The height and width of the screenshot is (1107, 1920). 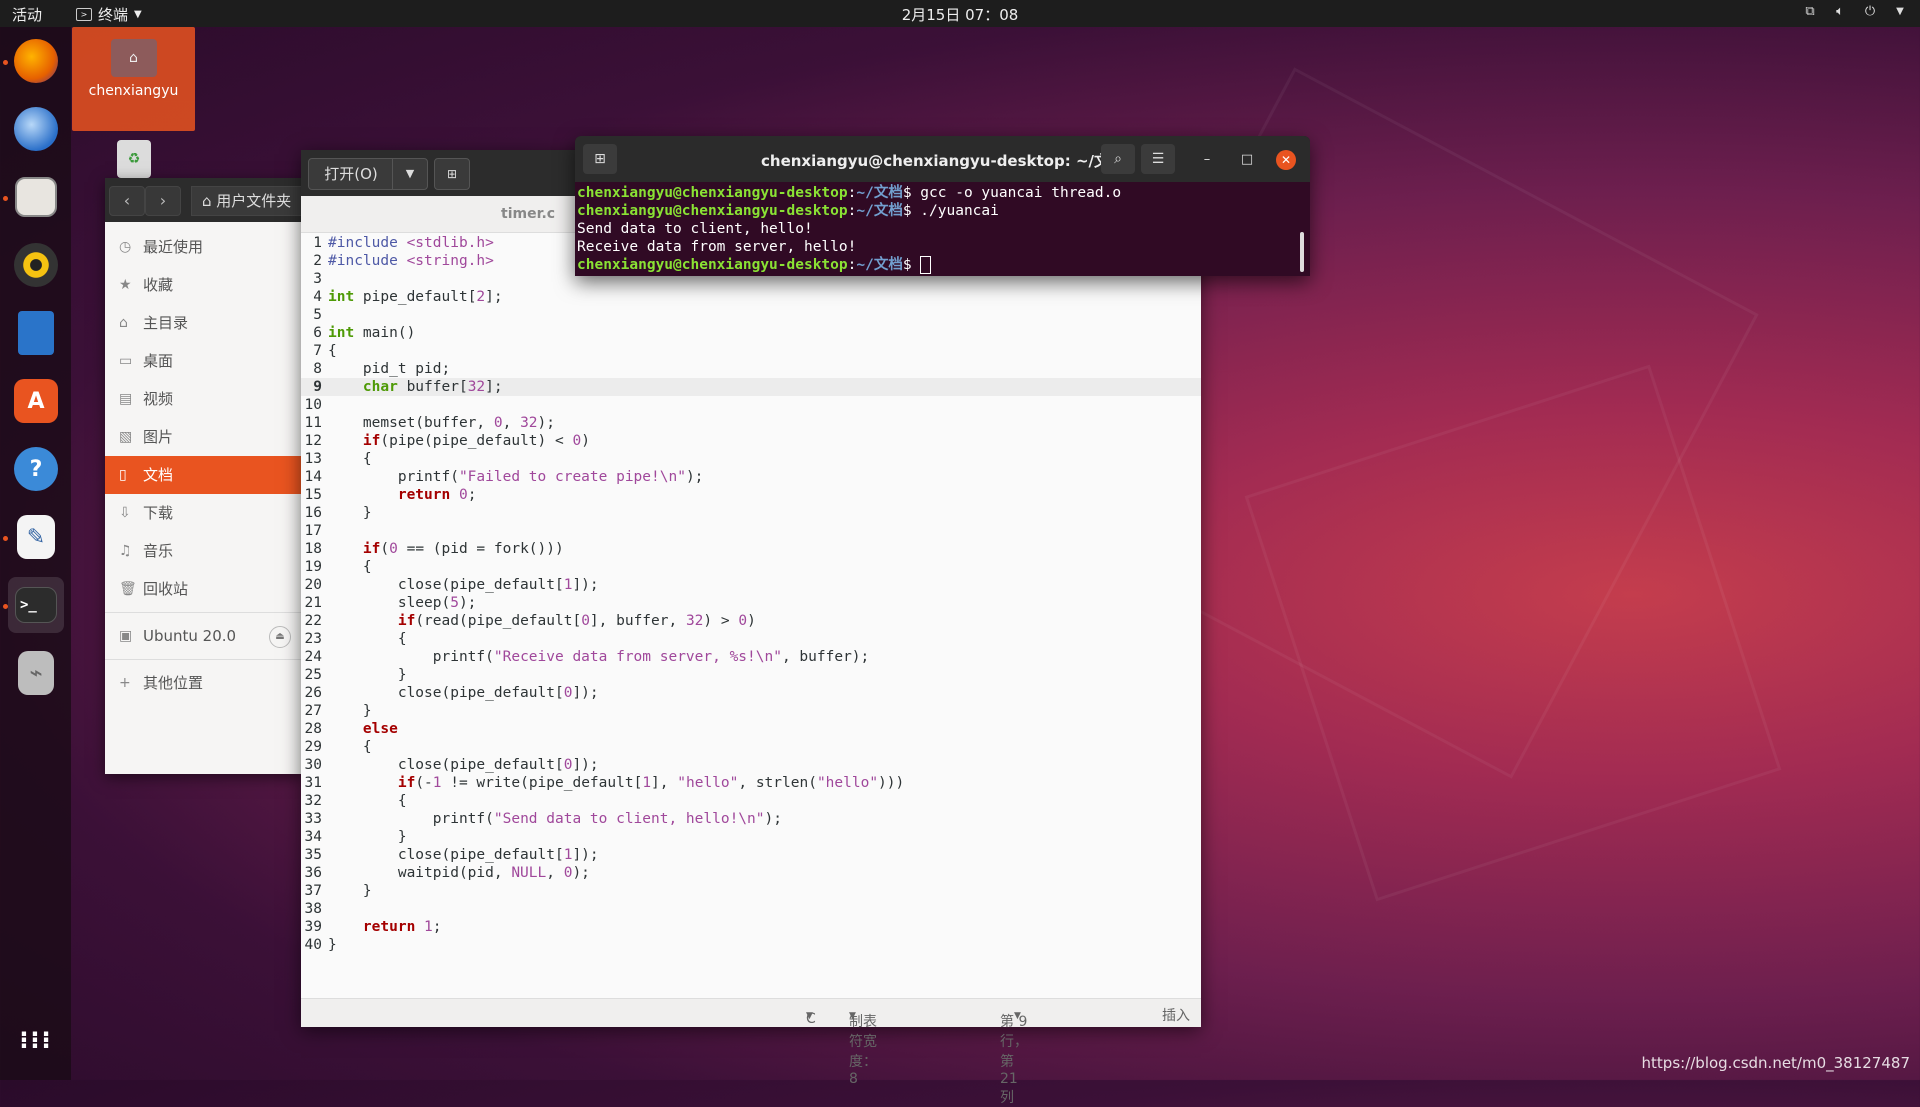 I want to click on maximize-icon: □, so click(x=1247, y=159).